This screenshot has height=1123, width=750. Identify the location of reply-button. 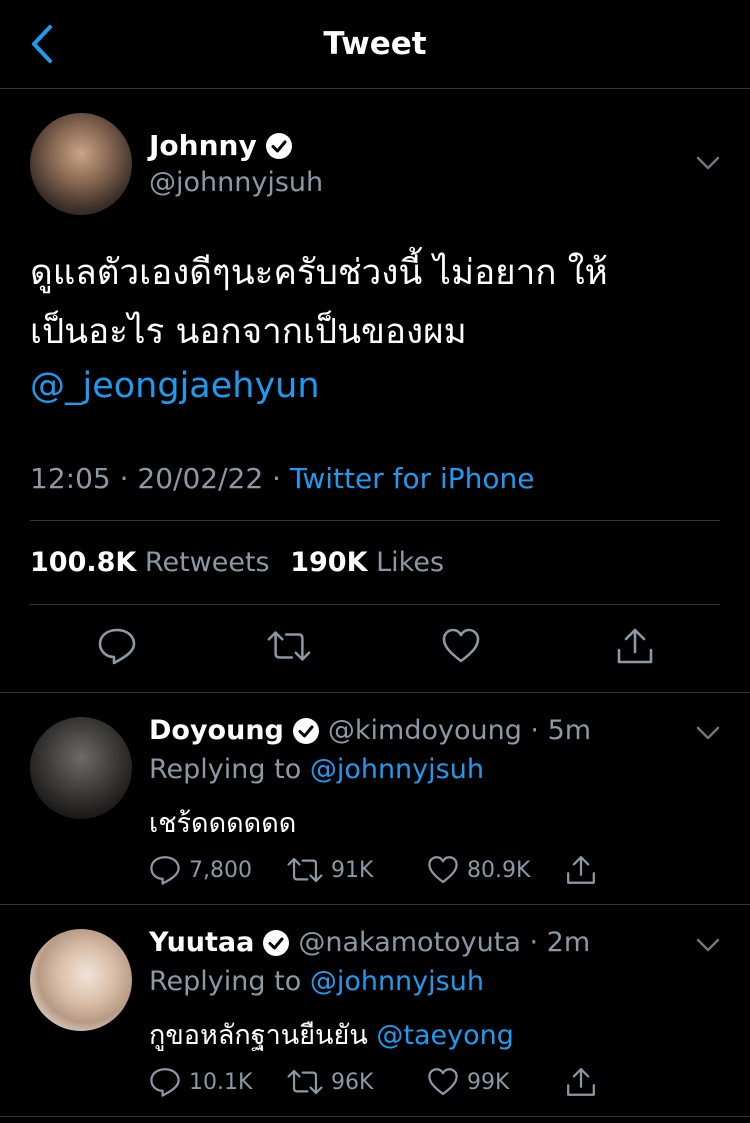
(117, 646).